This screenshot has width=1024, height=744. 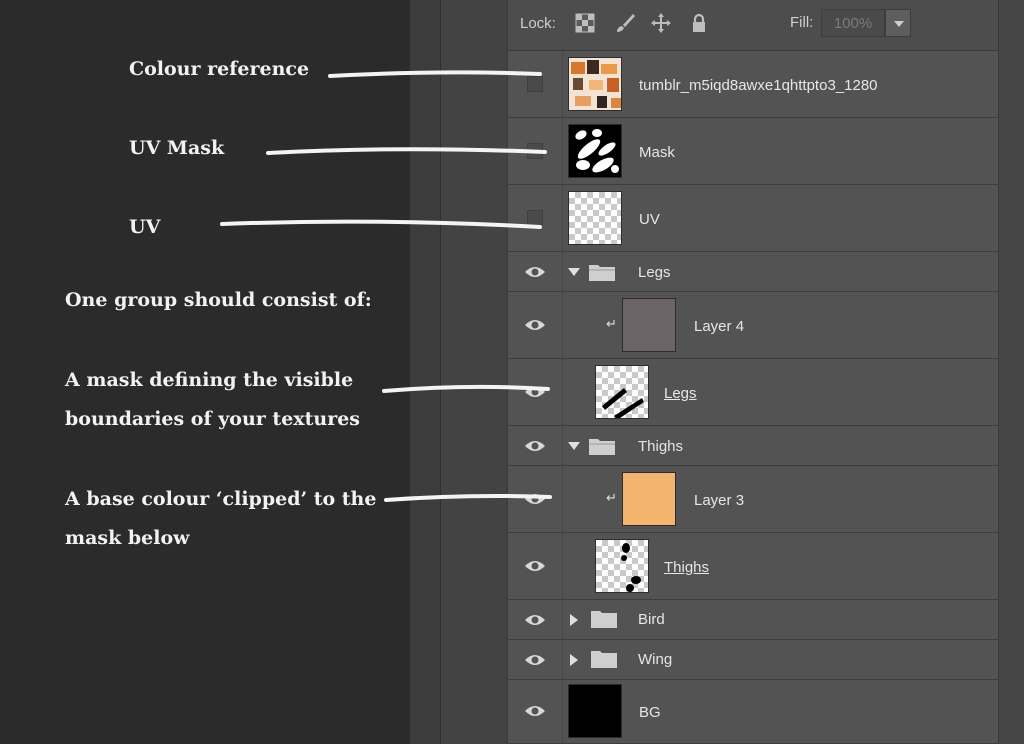 What do you see at coordinates (753, 25) in the screenshot?
I see `lock-toolbar: Lock: Fill: 100%` at bounding box center [753, 25].